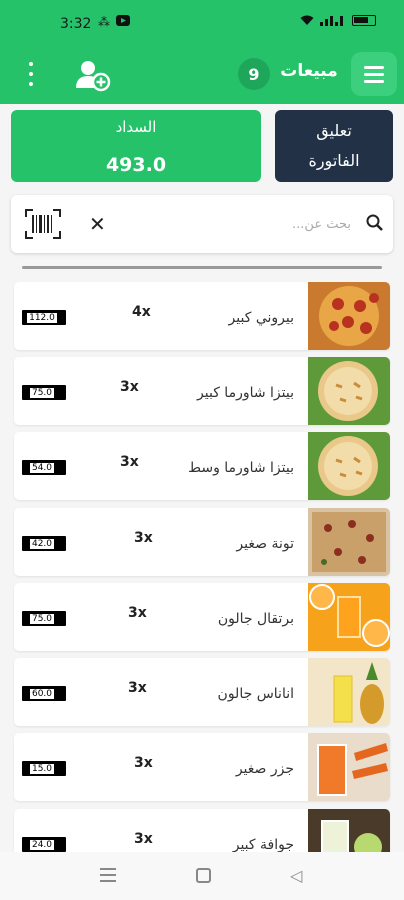 This screenshot has width=404, height=900. Describe the element at coordinates (104, 22) in the screenshot. I see `share-icon: ⁂` at that location.